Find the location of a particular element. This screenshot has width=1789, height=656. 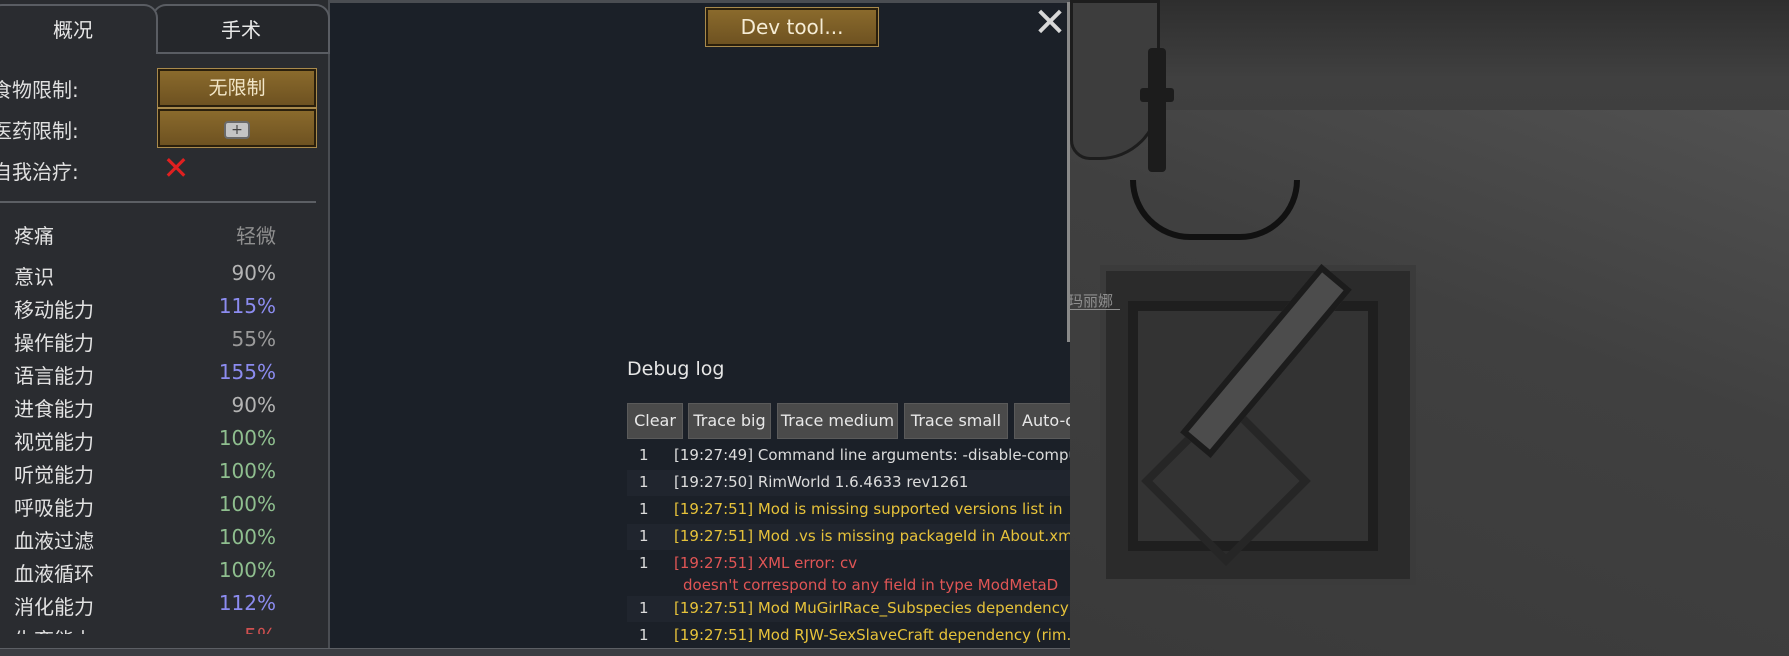

clear-button: Clear is located at coordinates (655, 421).